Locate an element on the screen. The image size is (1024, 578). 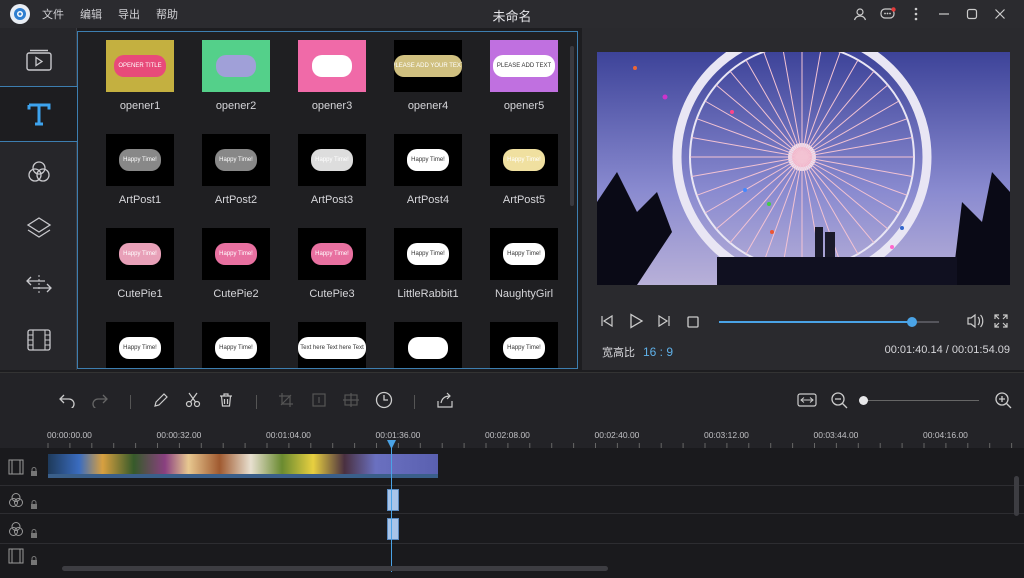
feedback-icon is located at coordinates (888, 14).